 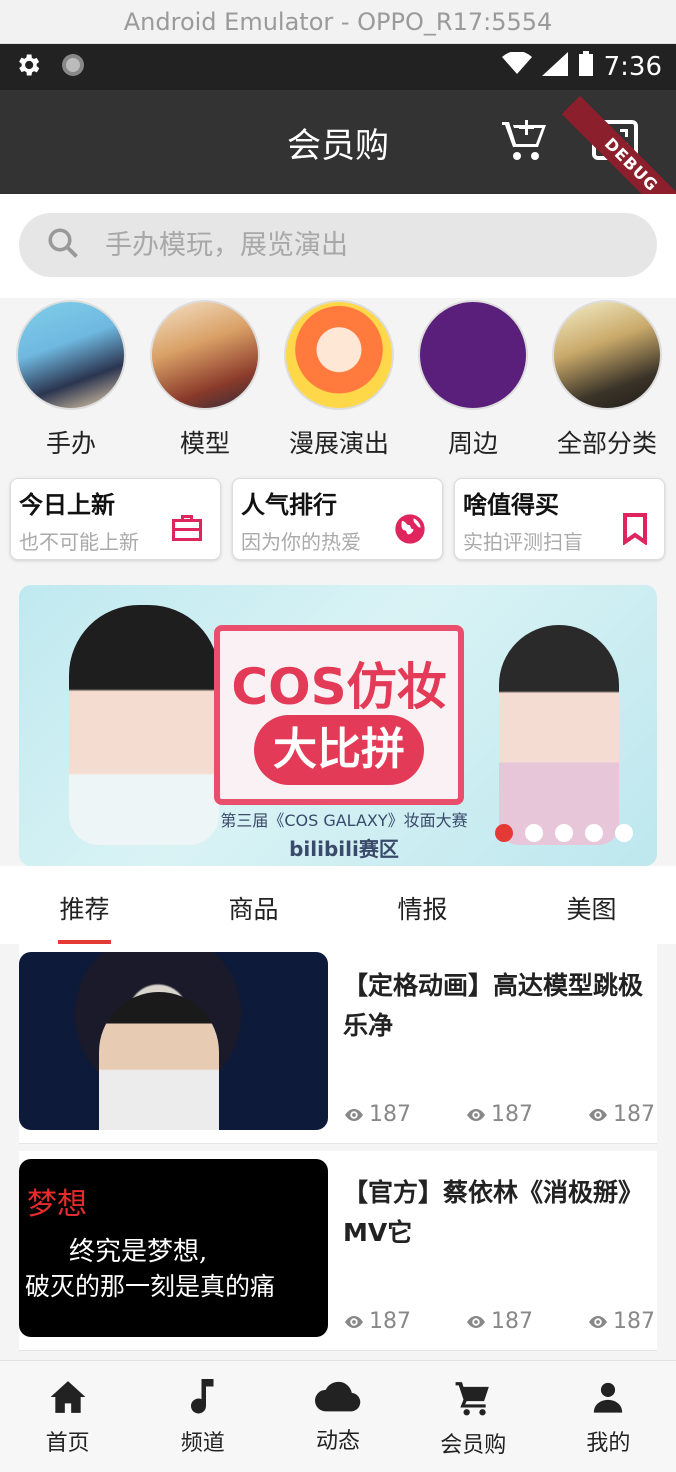 I want to click on feature-cards: 今日上新 也不可能上新 人气排行 因为你的热爱 啥值得买 实拍评测扫盲, so click(x=338, y=520).